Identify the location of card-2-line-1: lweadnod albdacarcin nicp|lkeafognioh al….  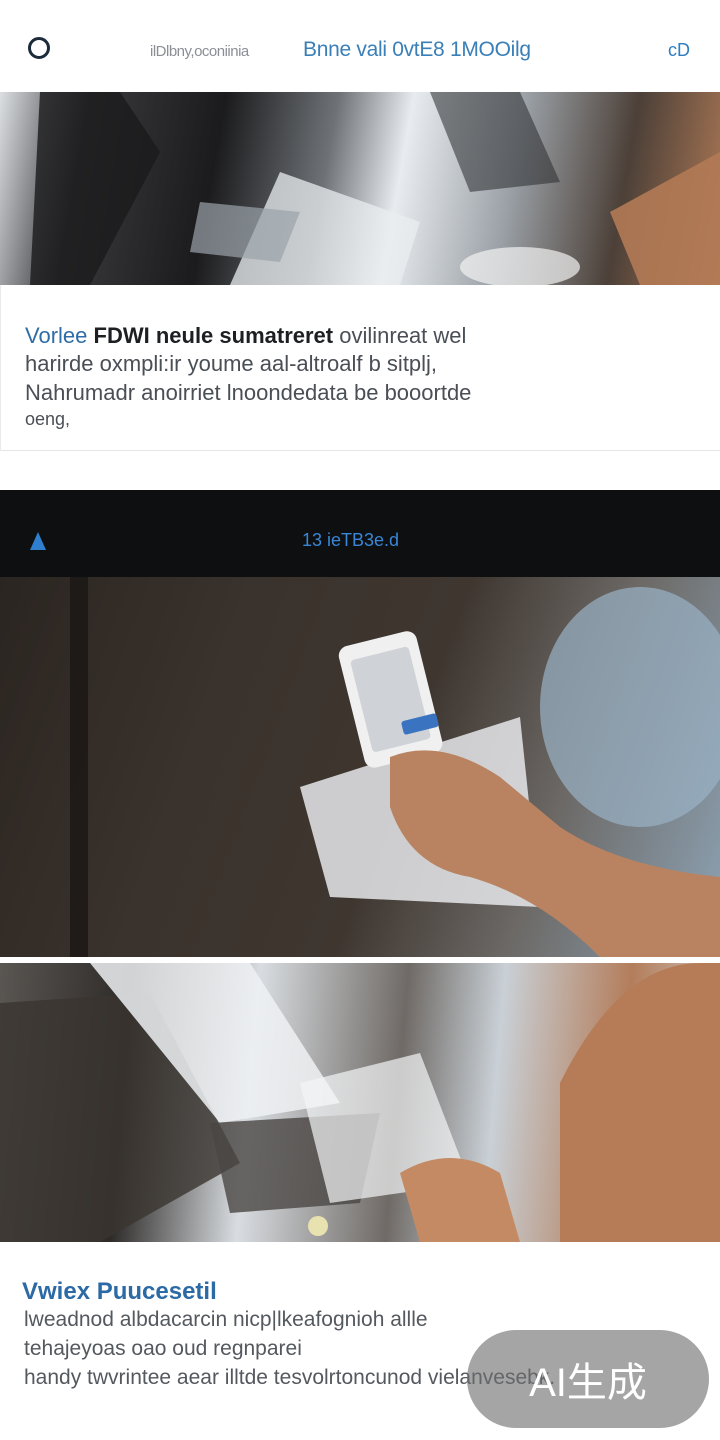
(226, 1319).